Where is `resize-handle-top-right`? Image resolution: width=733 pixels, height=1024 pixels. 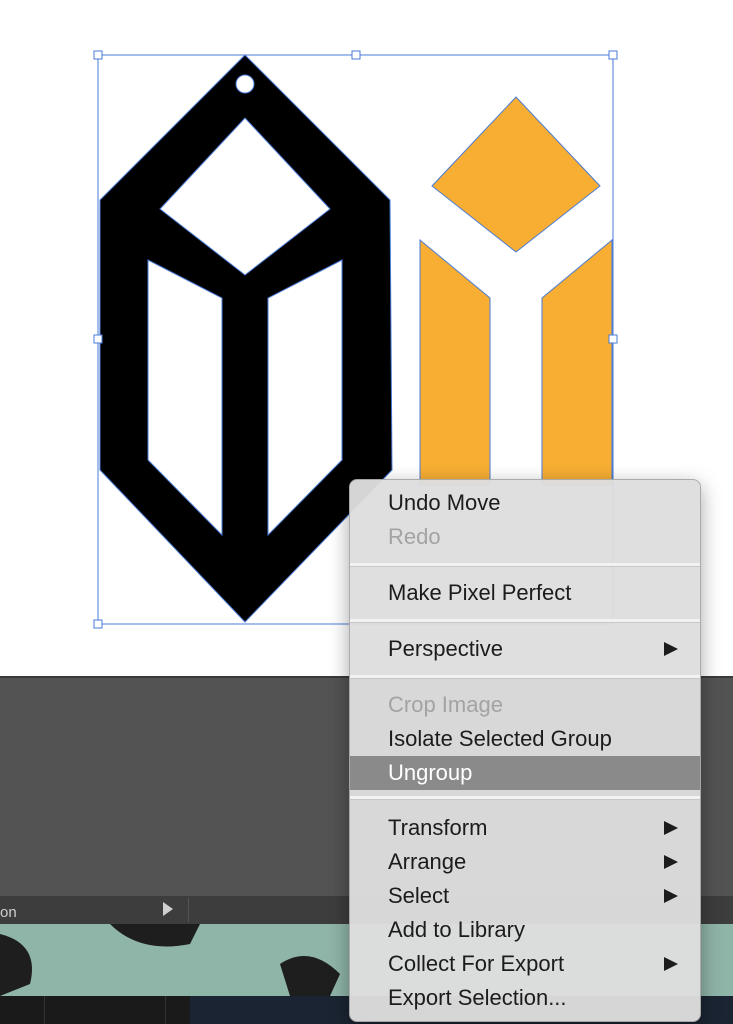
resize-handle-top-right is located at coordinates (613, 55).